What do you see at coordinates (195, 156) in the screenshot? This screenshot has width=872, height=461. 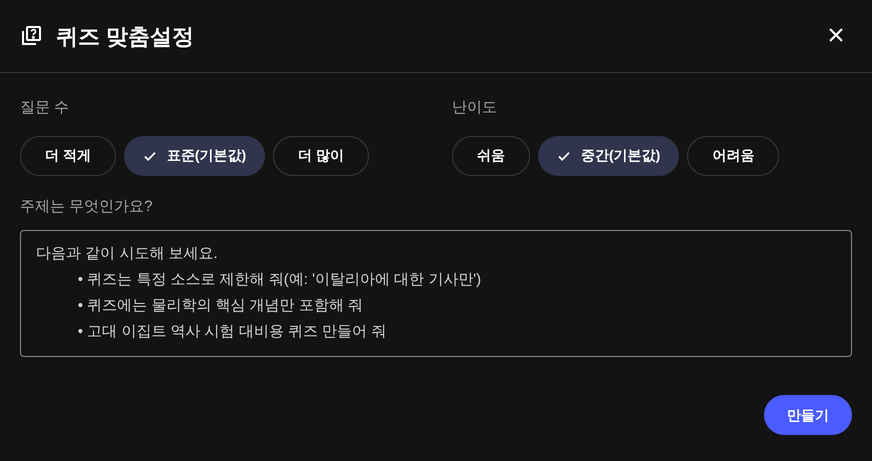 I see `option-button: 표준(기본값)` at bounding box center [195, 156].